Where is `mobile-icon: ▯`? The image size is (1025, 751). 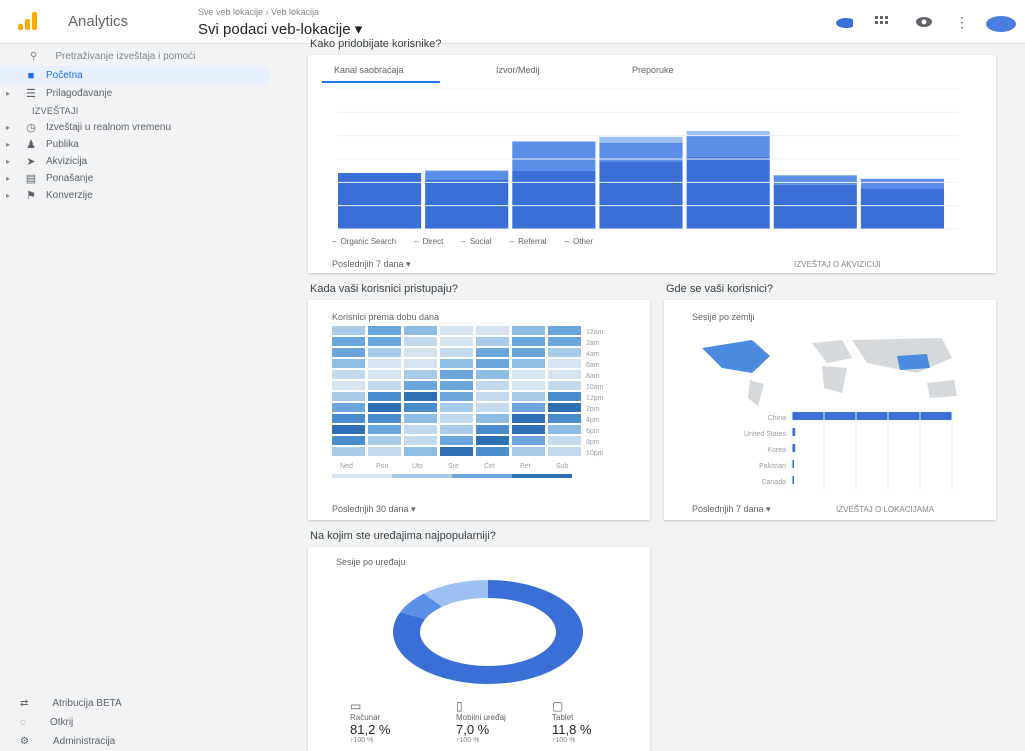
mobile-icon: ▯ is located at coordinates (459, 706).